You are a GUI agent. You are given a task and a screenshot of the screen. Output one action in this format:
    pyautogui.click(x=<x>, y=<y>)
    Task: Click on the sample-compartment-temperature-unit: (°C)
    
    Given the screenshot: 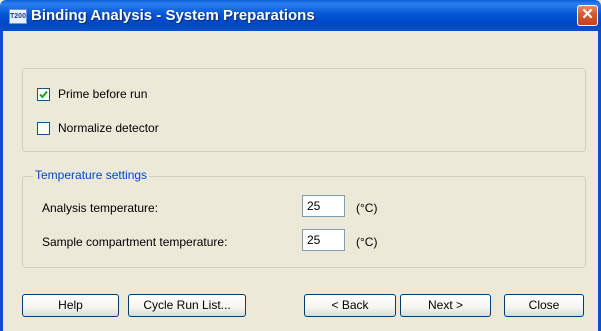 What is the action you would take?
    pyautogui.click(x=367, y=242)
    